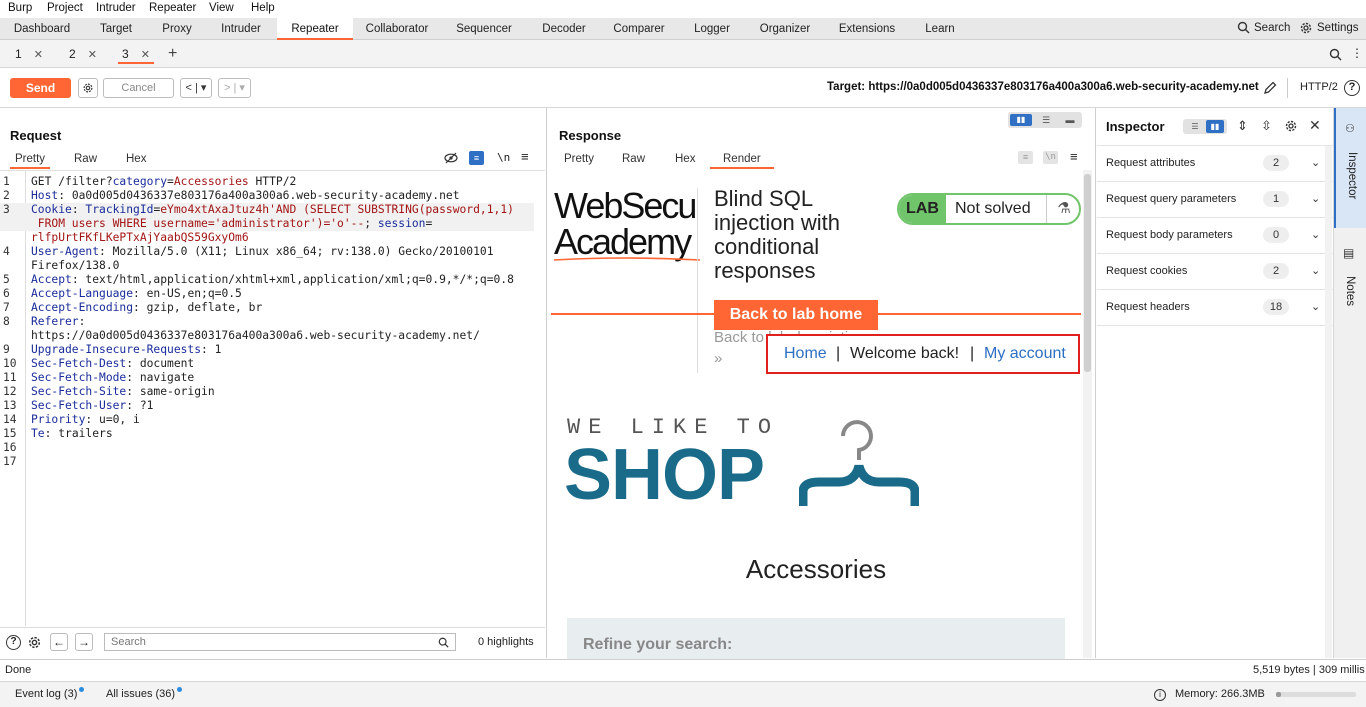  Describe the element at coordinates (1329, 28) in the screenshot. I see `settings-button: Settings` at that location.